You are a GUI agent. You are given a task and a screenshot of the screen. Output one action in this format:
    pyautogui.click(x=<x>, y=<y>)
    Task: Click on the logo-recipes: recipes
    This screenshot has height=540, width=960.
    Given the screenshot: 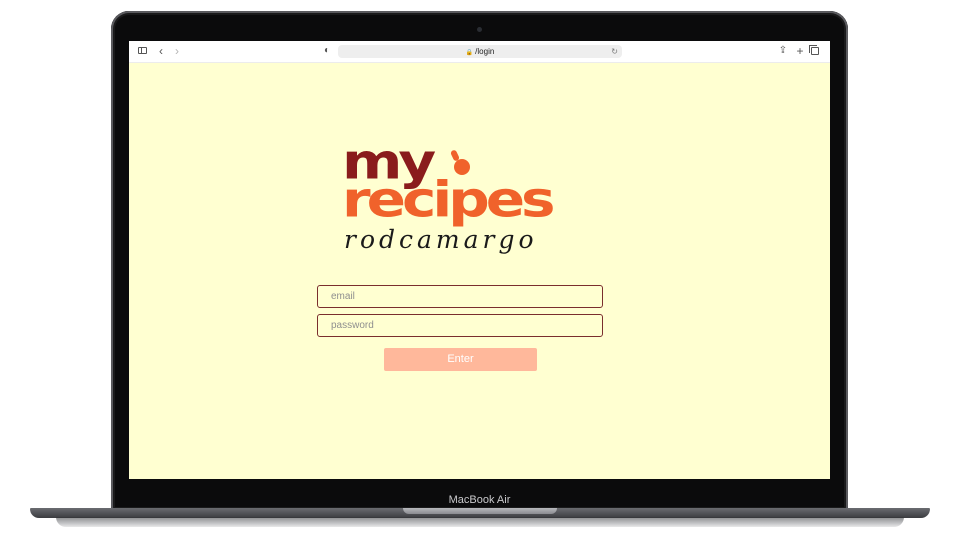 What is the action you would take?
    pyautogui.click(x=449, y=199)
    